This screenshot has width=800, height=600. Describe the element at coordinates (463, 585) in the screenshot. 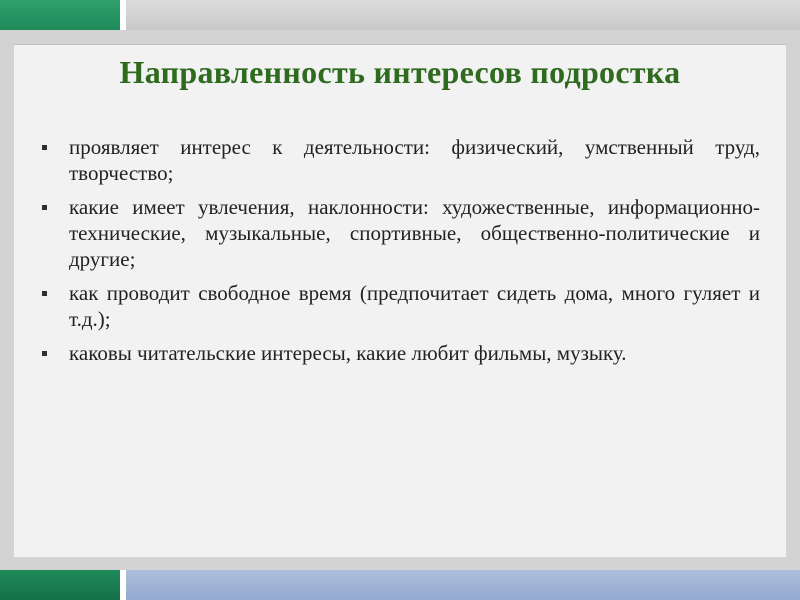

I see `bottom-decor-blue-block` at that location.